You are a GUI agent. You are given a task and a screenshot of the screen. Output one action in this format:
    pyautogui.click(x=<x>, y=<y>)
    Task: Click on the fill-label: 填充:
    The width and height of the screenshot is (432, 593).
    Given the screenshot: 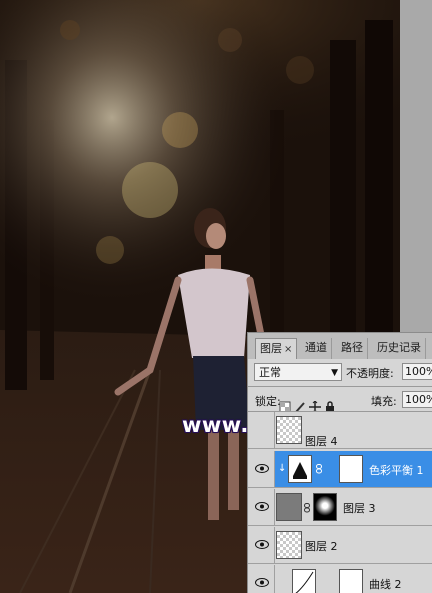 What is the action you would take?
    pyautogui.click(x=384, y=401)
    